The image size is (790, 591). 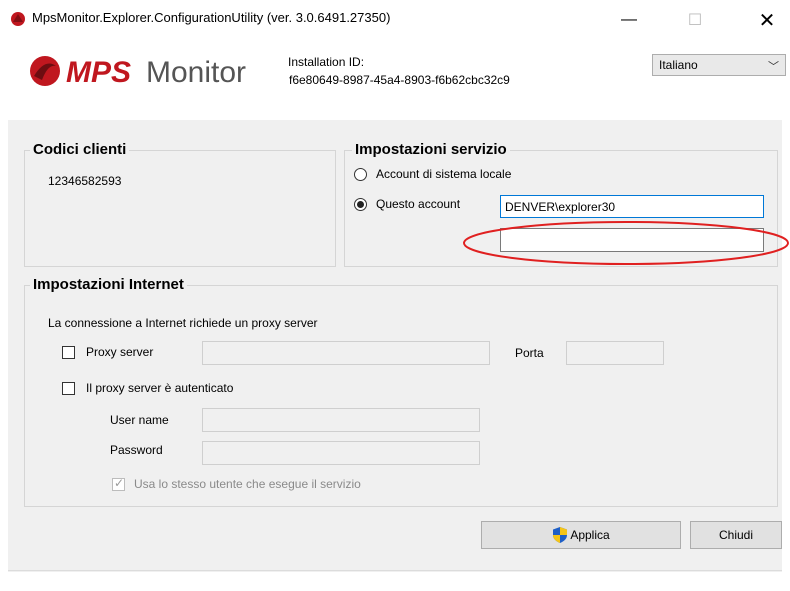 I want to click on installation-id-value: f6e80649-8987-45a4-8903-f6b62cbc32c9, so click(x=399, y=80).